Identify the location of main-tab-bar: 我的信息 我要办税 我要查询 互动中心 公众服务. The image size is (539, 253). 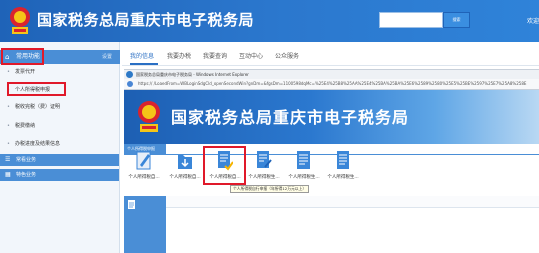
(330, 55).